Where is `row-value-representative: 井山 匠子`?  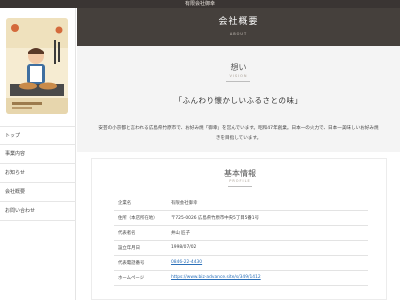
row-value-representative: 井山 匠子 is located at coordinates (180, 233).